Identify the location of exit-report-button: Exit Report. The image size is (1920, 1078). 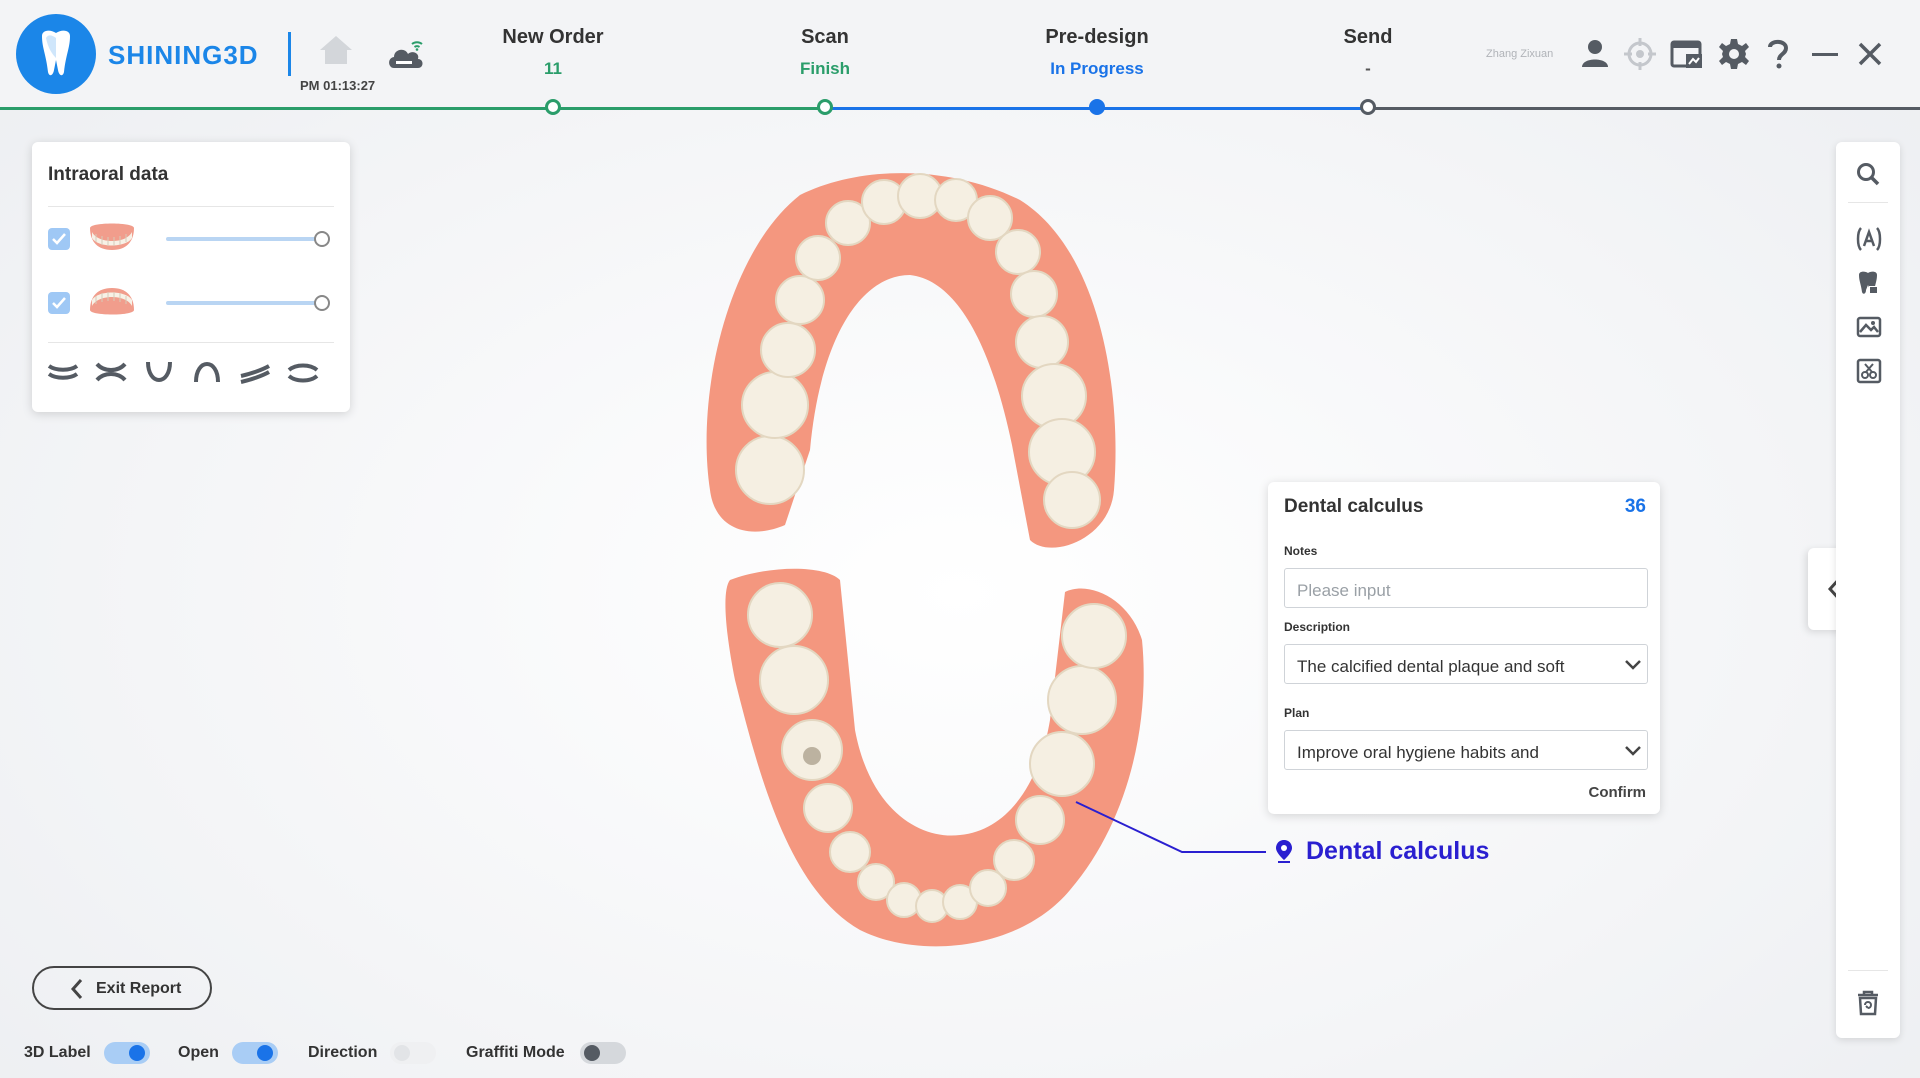
(122, 988).